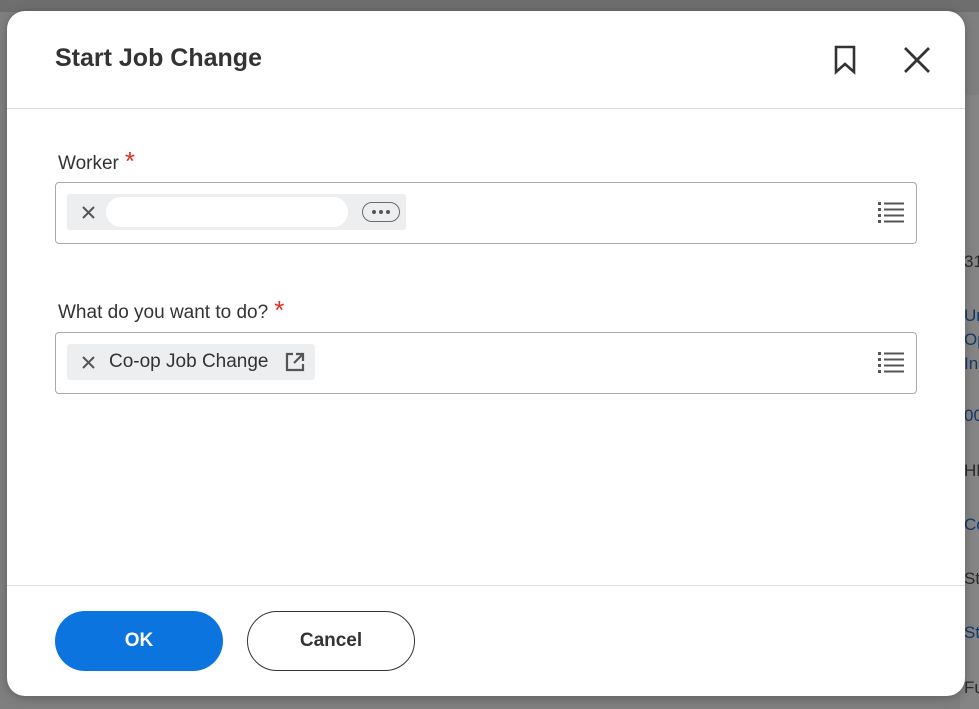 Image resolution: width=979 pixels, height=709 pixels. I want to click on worker-field, so click(486, 213).